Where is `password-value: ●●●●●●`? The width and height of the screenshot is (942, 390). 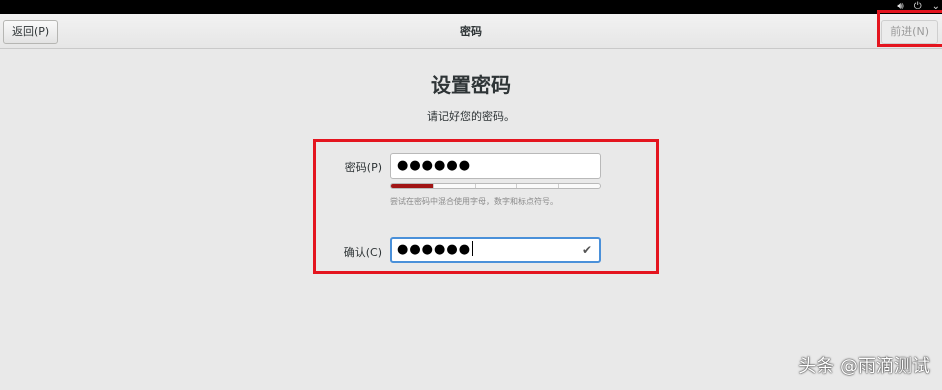 password-value: ●●●●●● is located at coordinates (434, 165).